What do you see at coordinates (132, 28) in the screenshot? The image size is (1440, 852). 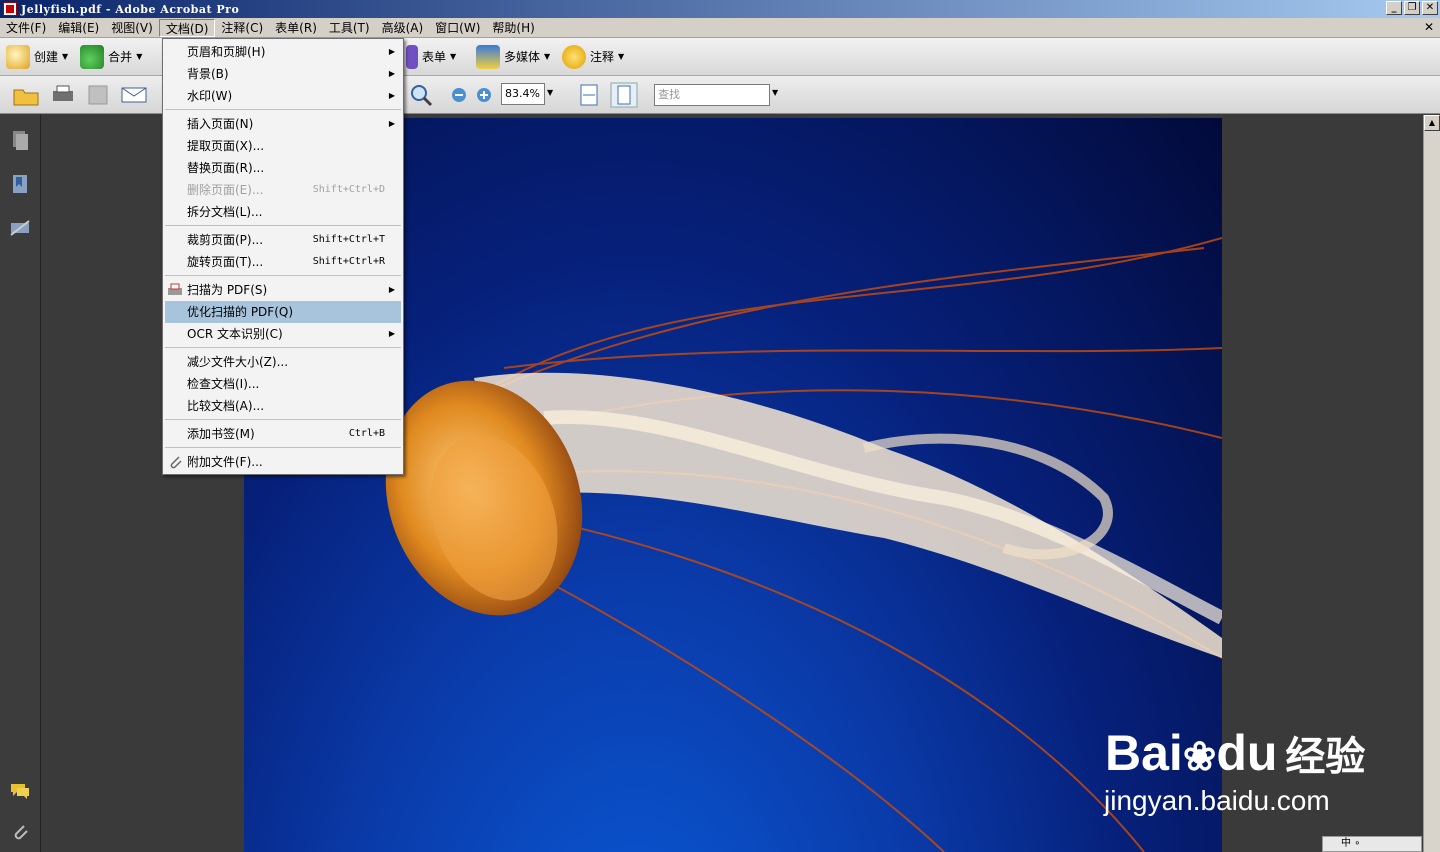 I see `menu-view: 视图(V)` at bounding box center [132, 28].